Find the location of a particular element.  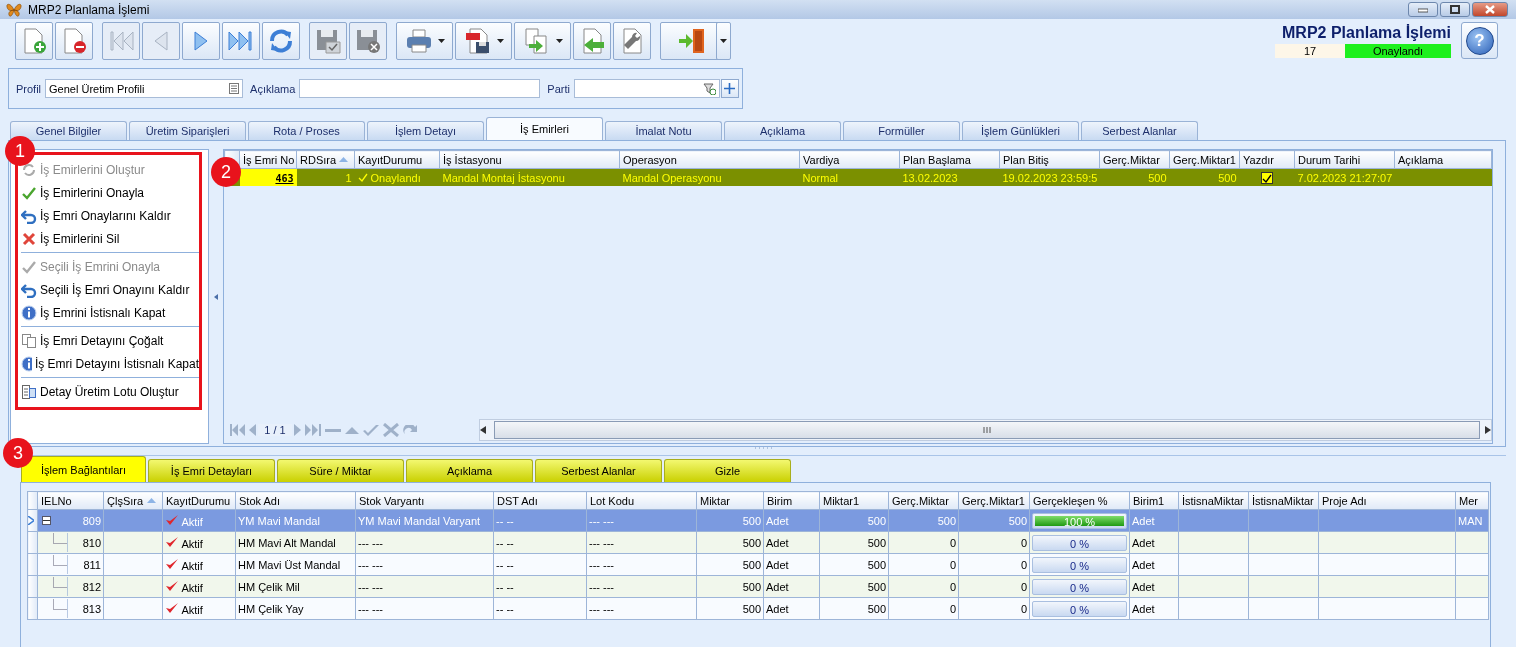

add-button is located at coordinates (729, 88).